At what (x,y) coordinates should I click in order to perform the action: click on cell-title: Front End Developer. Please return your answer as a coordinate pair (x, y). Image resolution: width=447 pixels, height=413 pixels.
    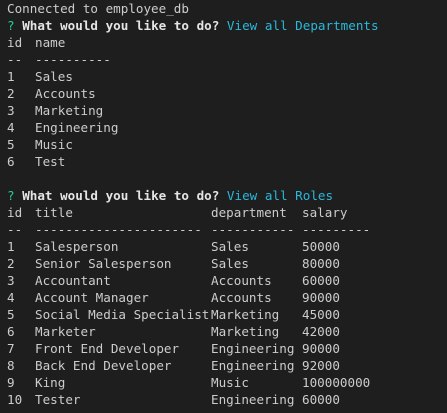
    Looking at the image, I should click on (107, 348).